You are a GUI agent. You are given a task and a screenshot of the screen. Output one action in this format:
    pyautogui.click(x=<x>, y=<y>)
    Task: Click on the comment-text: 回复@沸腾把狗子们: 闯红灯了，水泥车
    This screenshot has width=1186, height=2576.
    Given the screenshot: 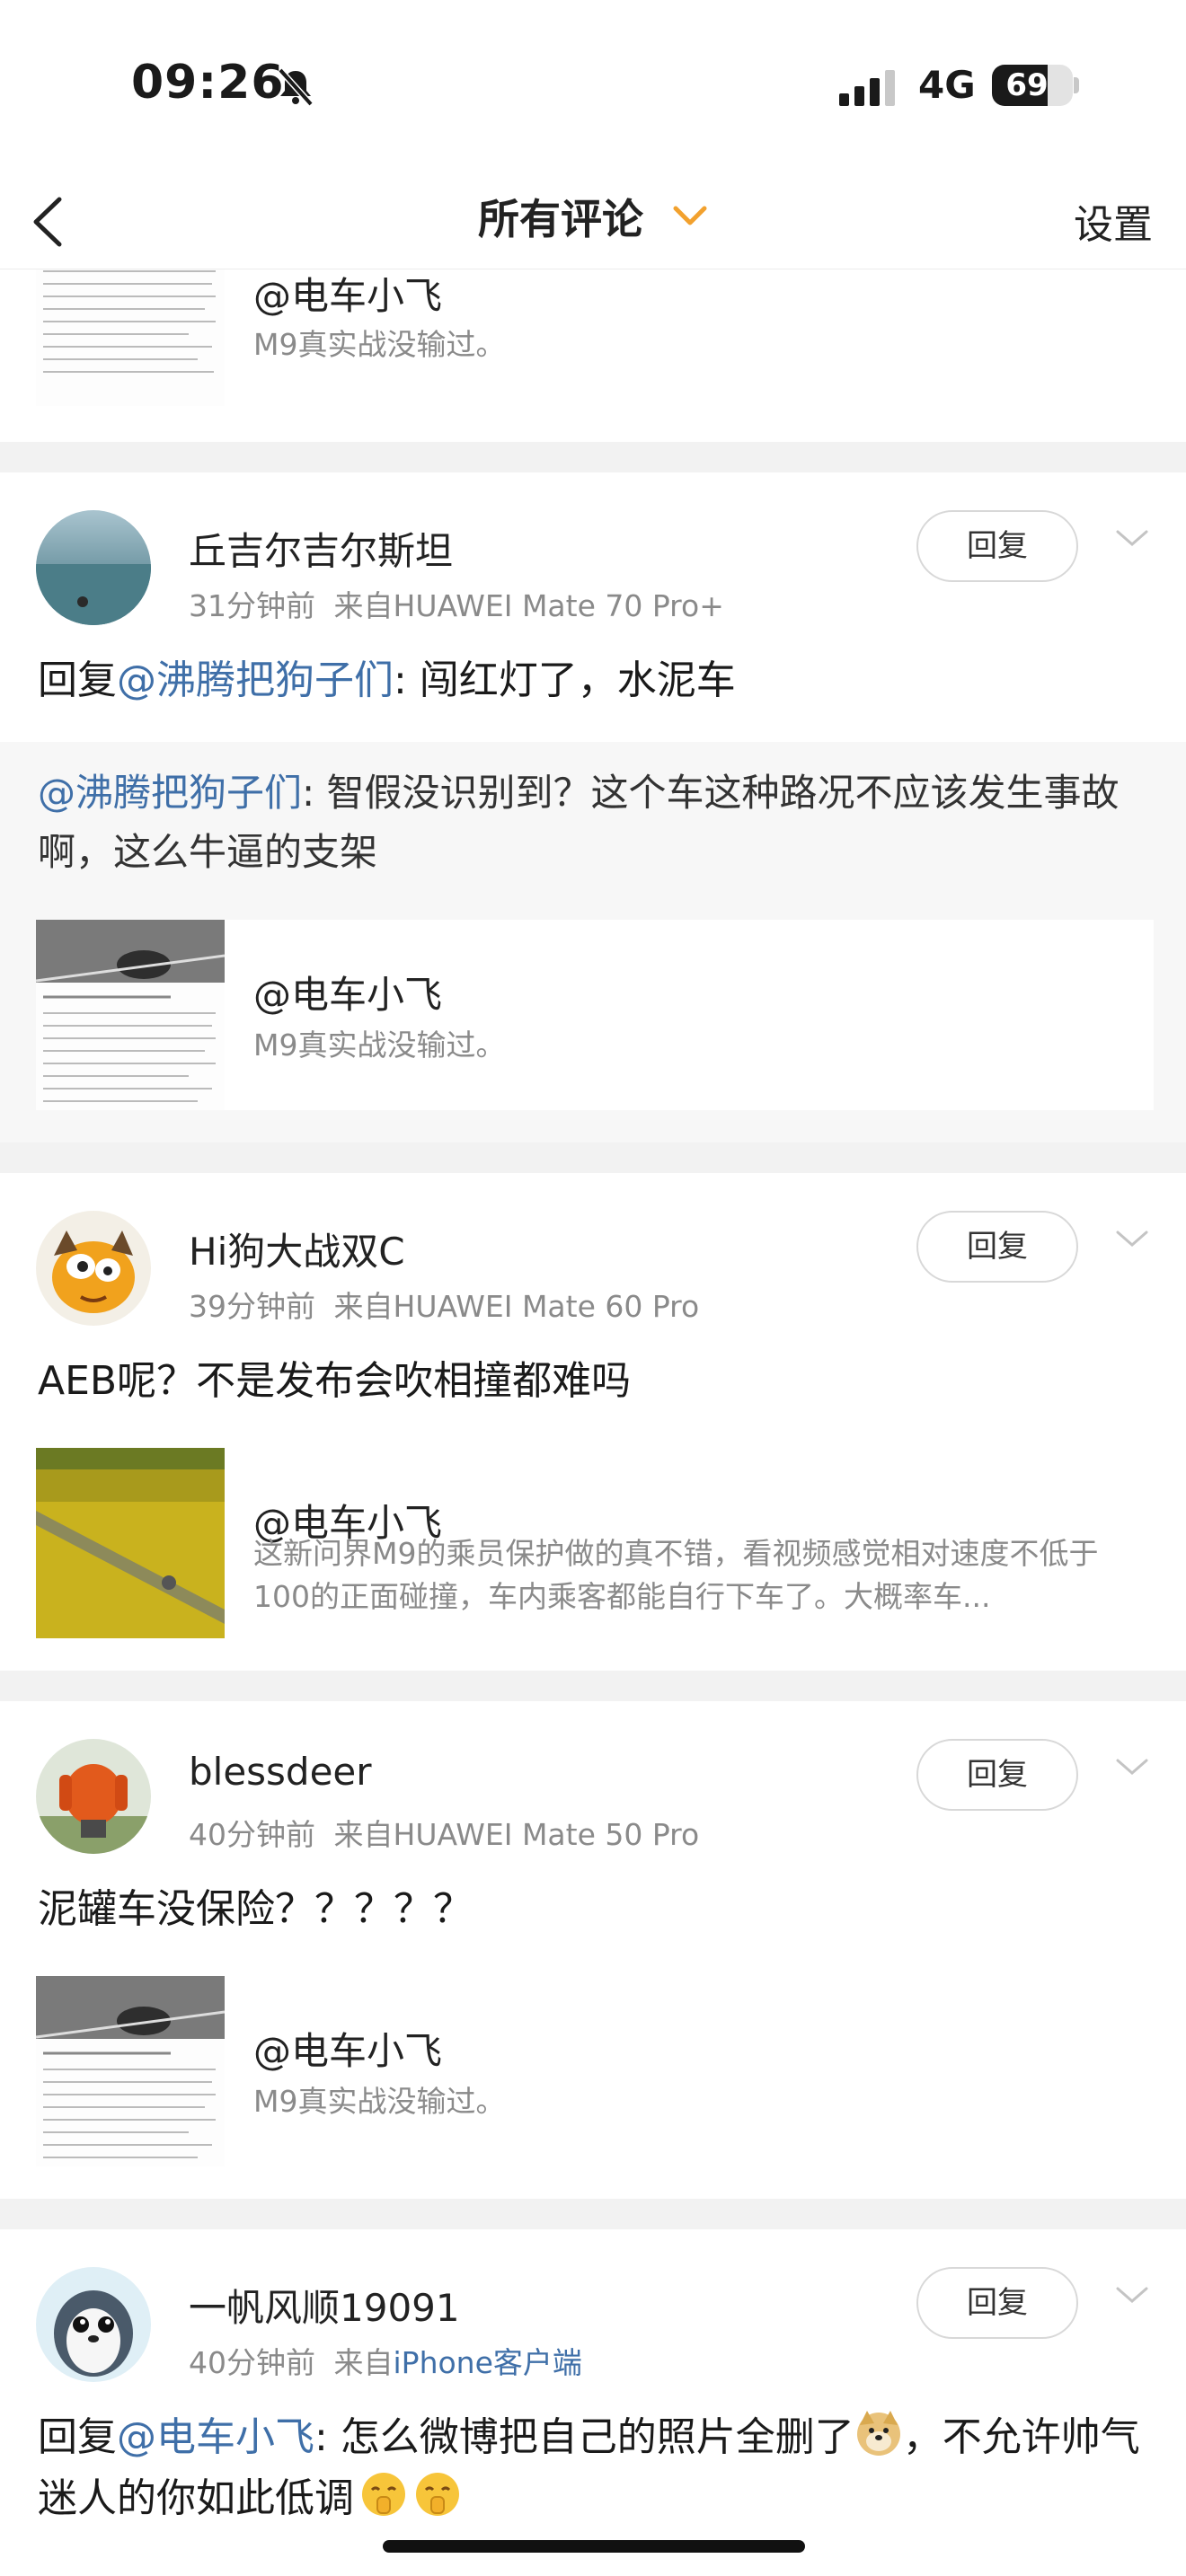 What is the action you would take?
    pyautogui.click(x=595, y=680)
    